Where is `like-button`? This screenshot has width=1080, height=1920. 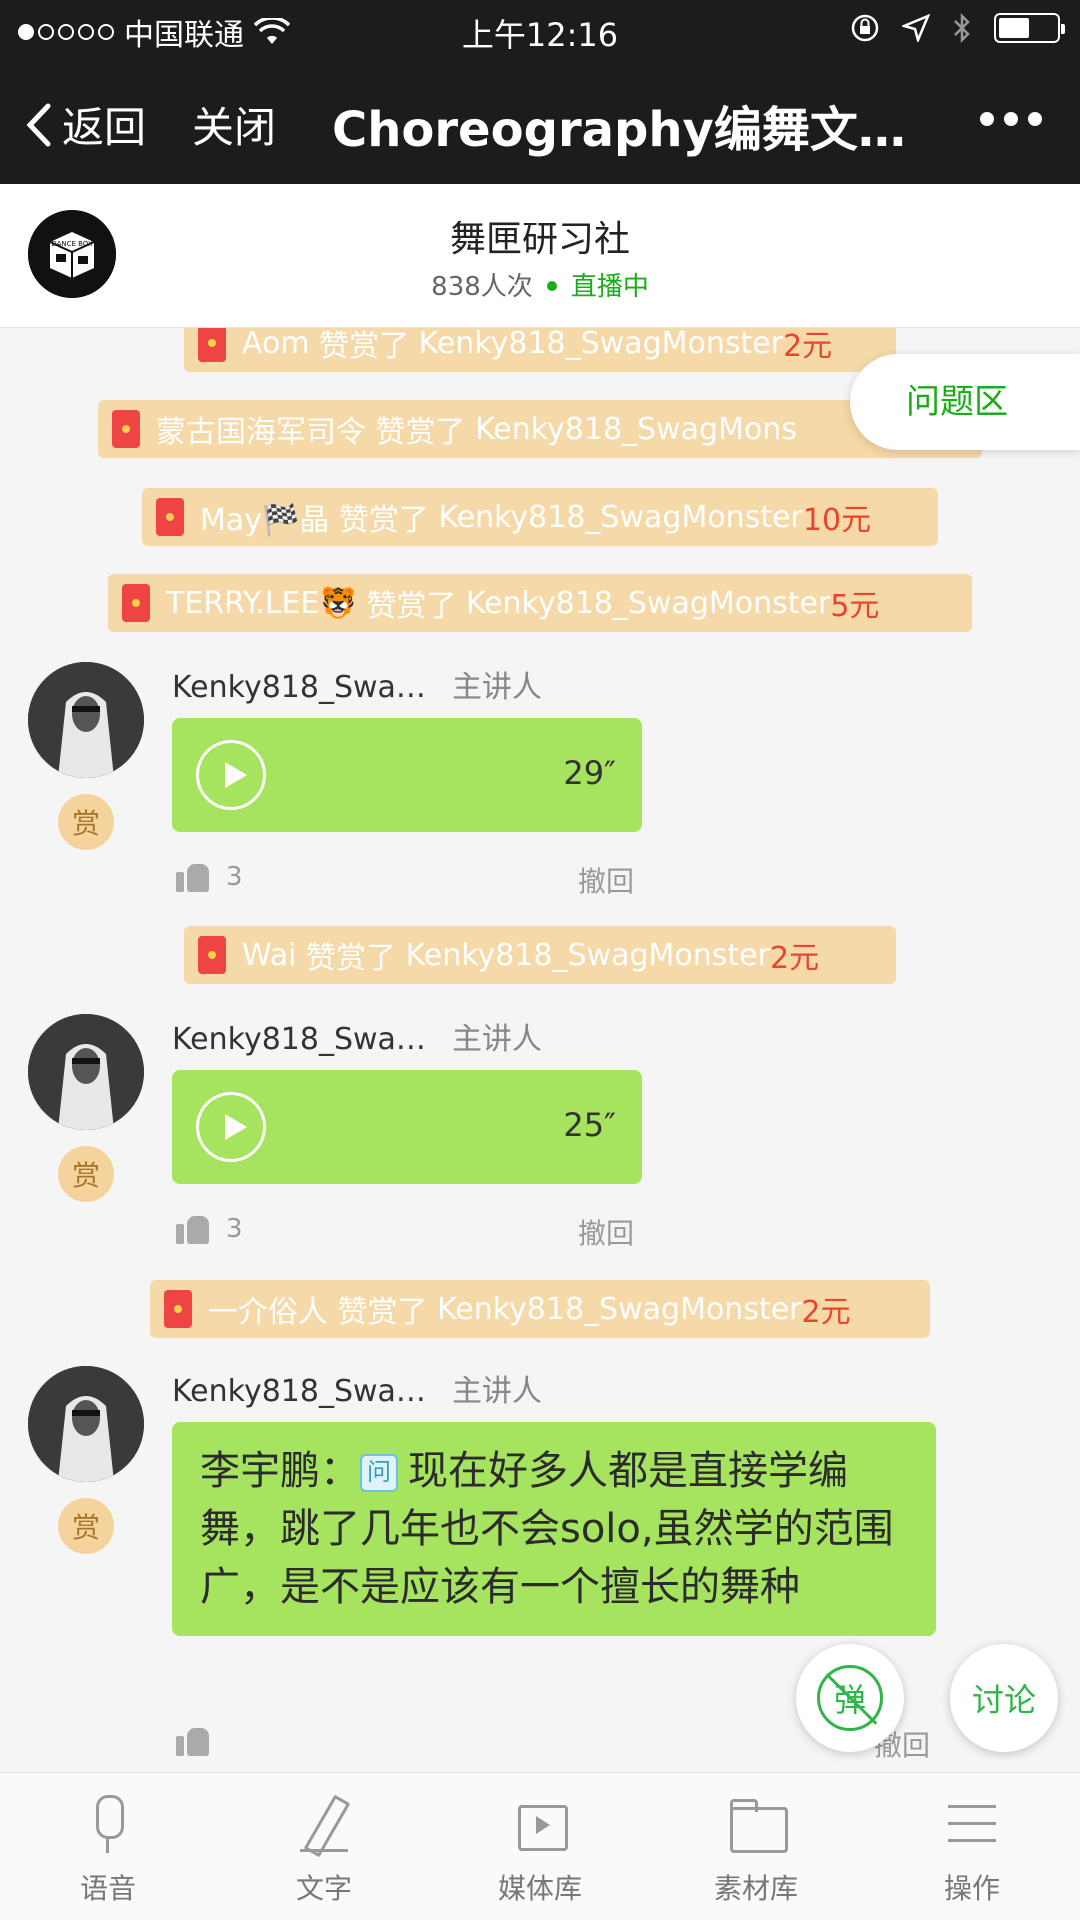 like-button is located at coordinates (193, 1741).